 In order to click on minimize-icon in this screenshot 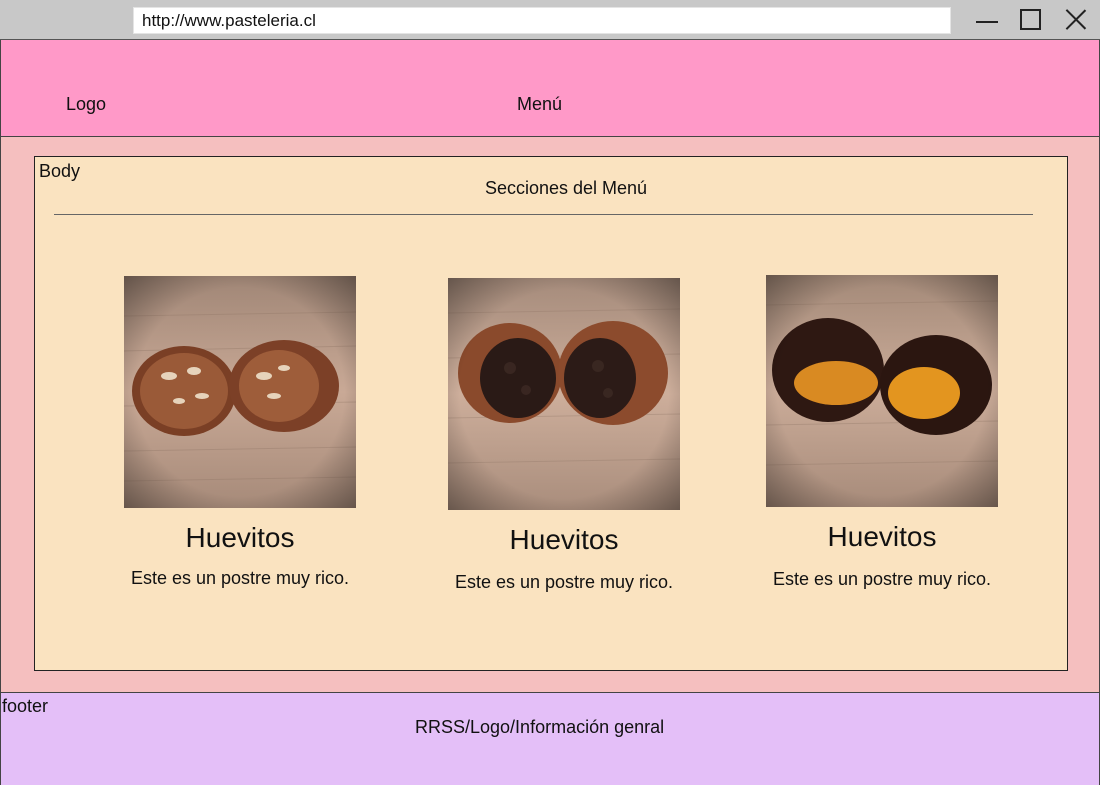, I will do `click(987, 20)`.